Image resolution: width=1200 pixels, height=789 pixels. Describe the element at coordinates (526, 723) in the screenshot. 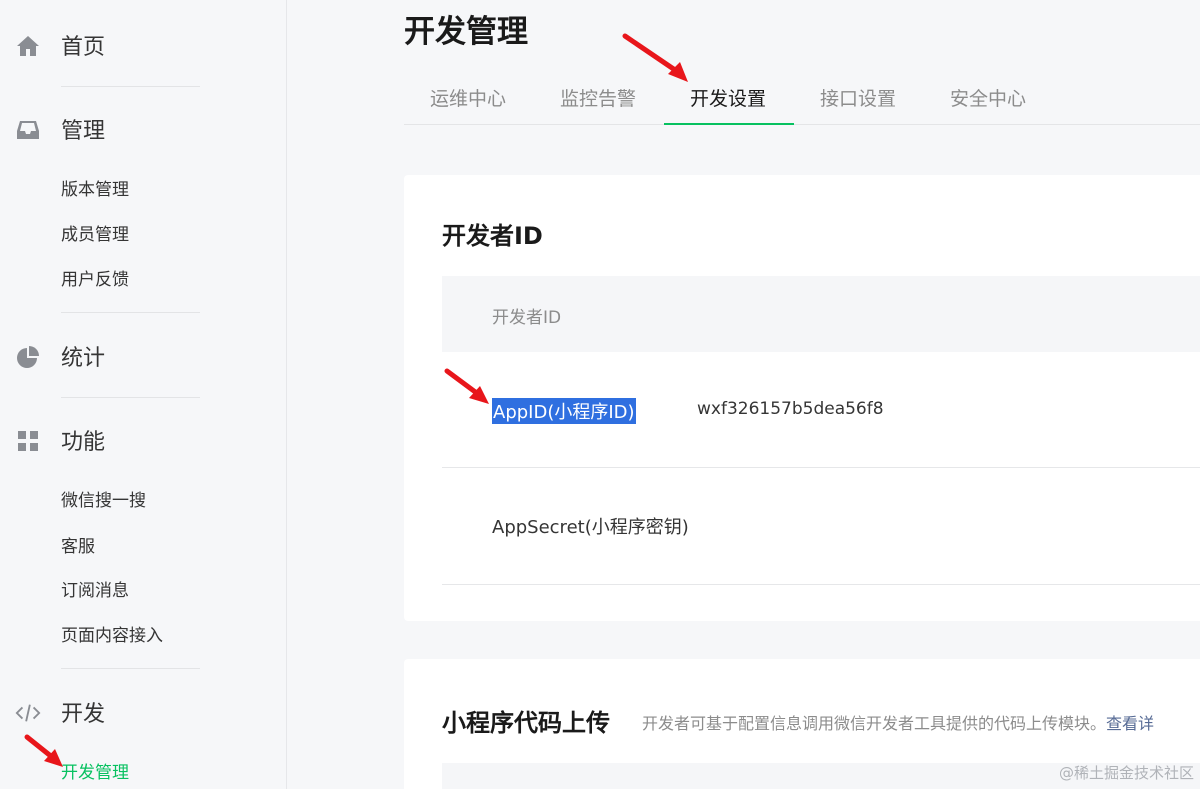

I see `code-upload-card-title: 小程序代码上传` at that location.